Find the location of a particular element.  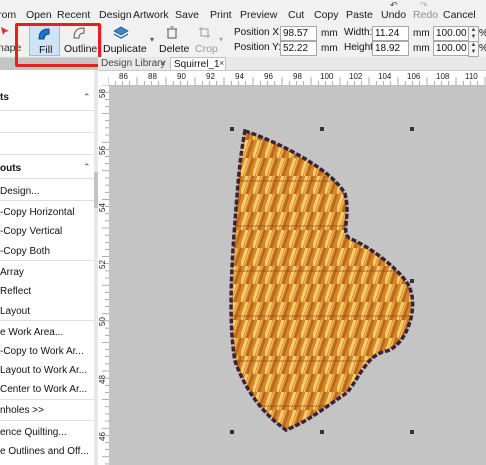

delete-icon is located at coordinates (172, 32).